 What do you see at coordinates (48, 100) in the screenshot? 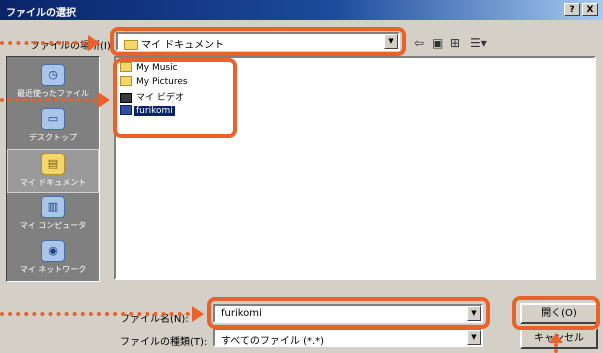
I see `pointer-dots-file-list` at bounding box center [48, 100].